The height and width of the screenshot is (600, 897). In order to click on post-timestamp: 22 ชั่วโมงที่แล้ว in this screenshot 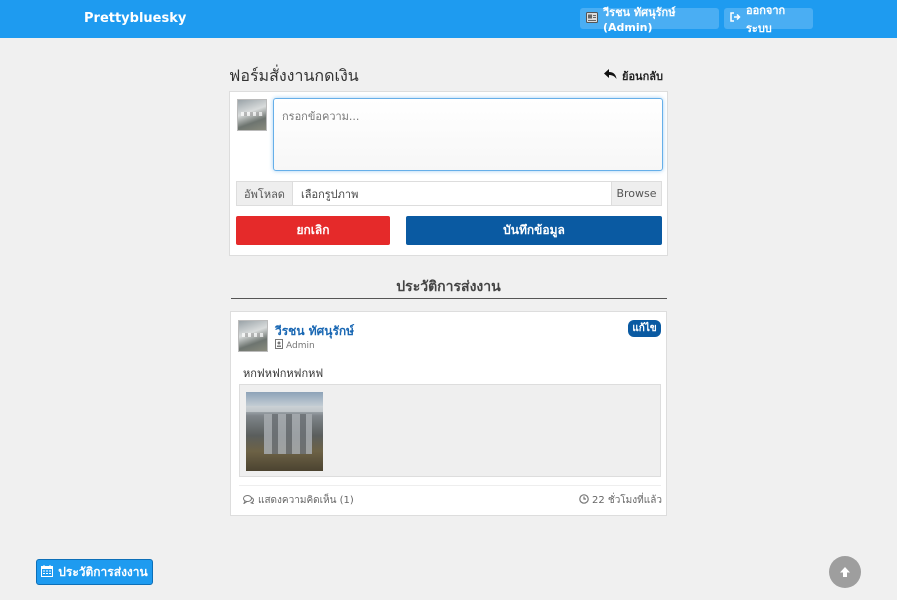, I will do `click(620, 500)`.